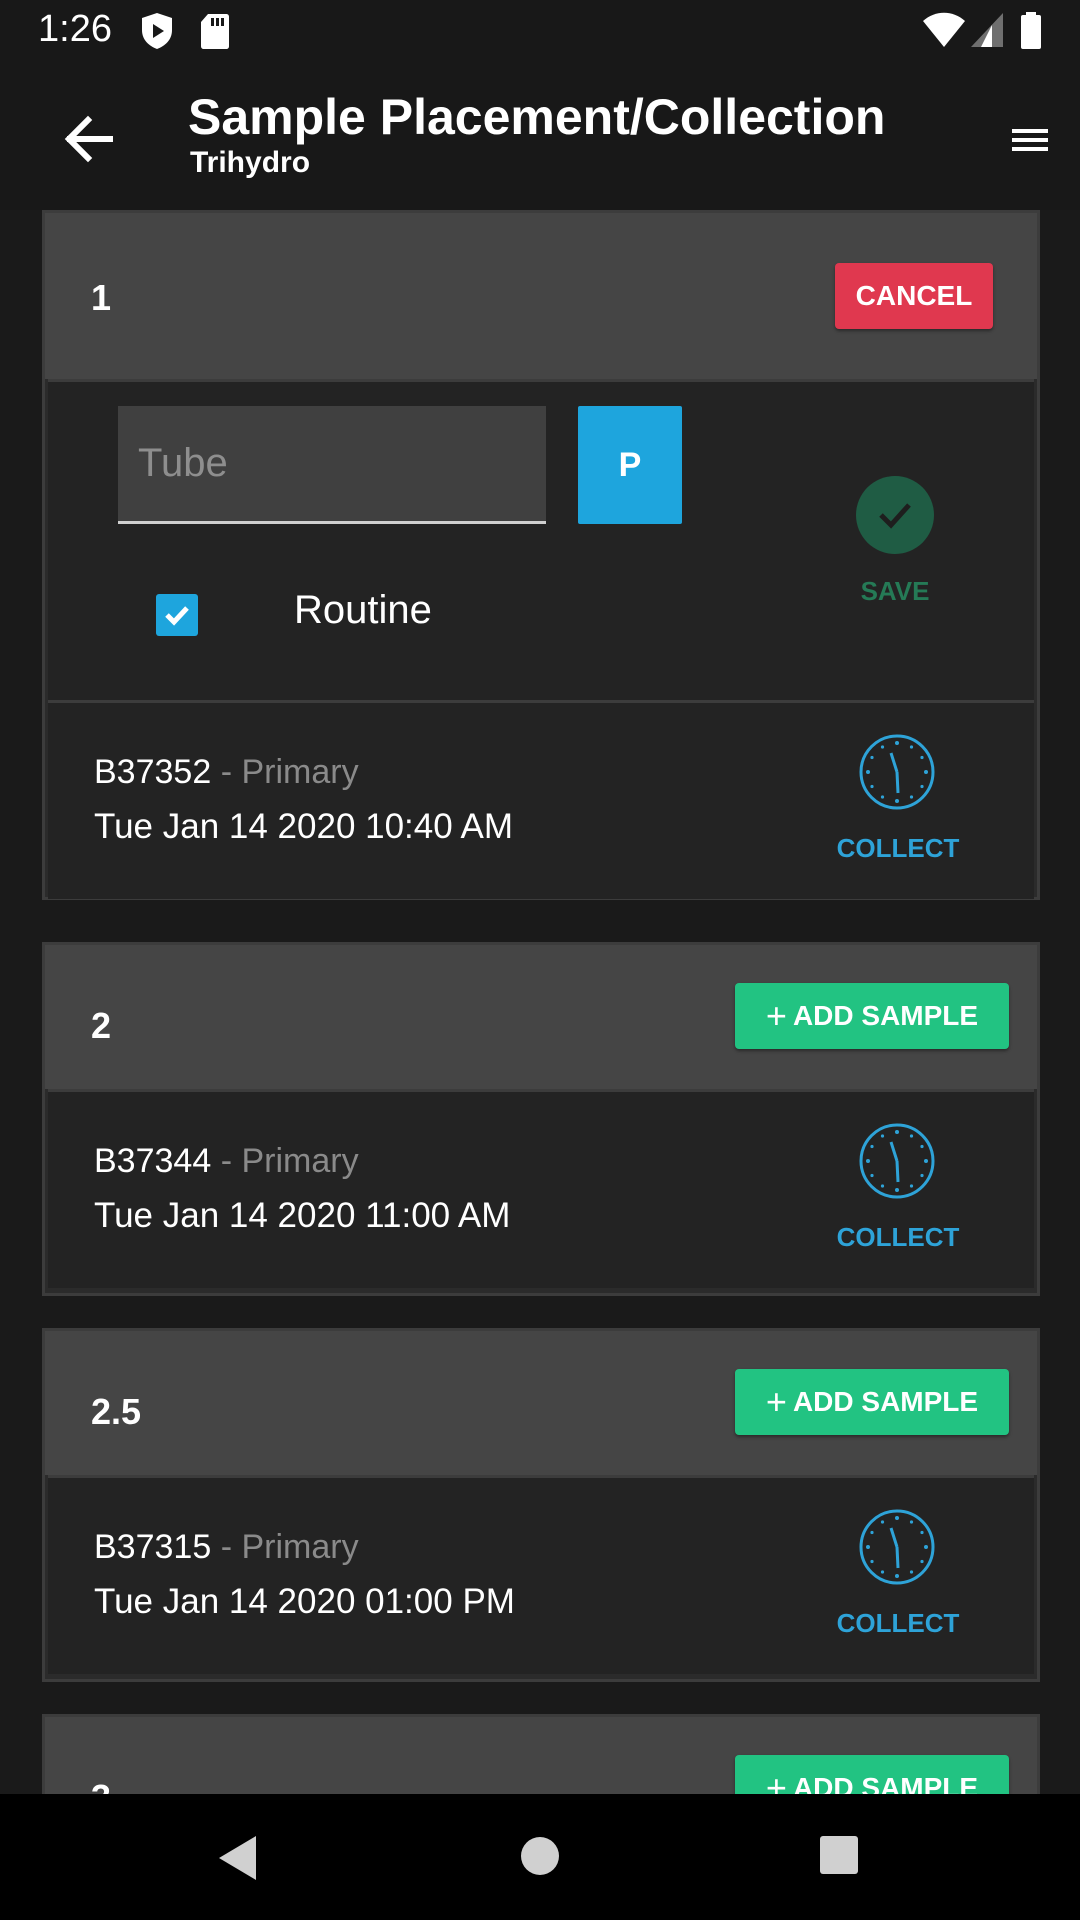 The height and width of the screenshot is (1920, 1080). Describe the element at coordinates (630, 465) in the screenshot. I see `primary-toggle-button: P` at that location.